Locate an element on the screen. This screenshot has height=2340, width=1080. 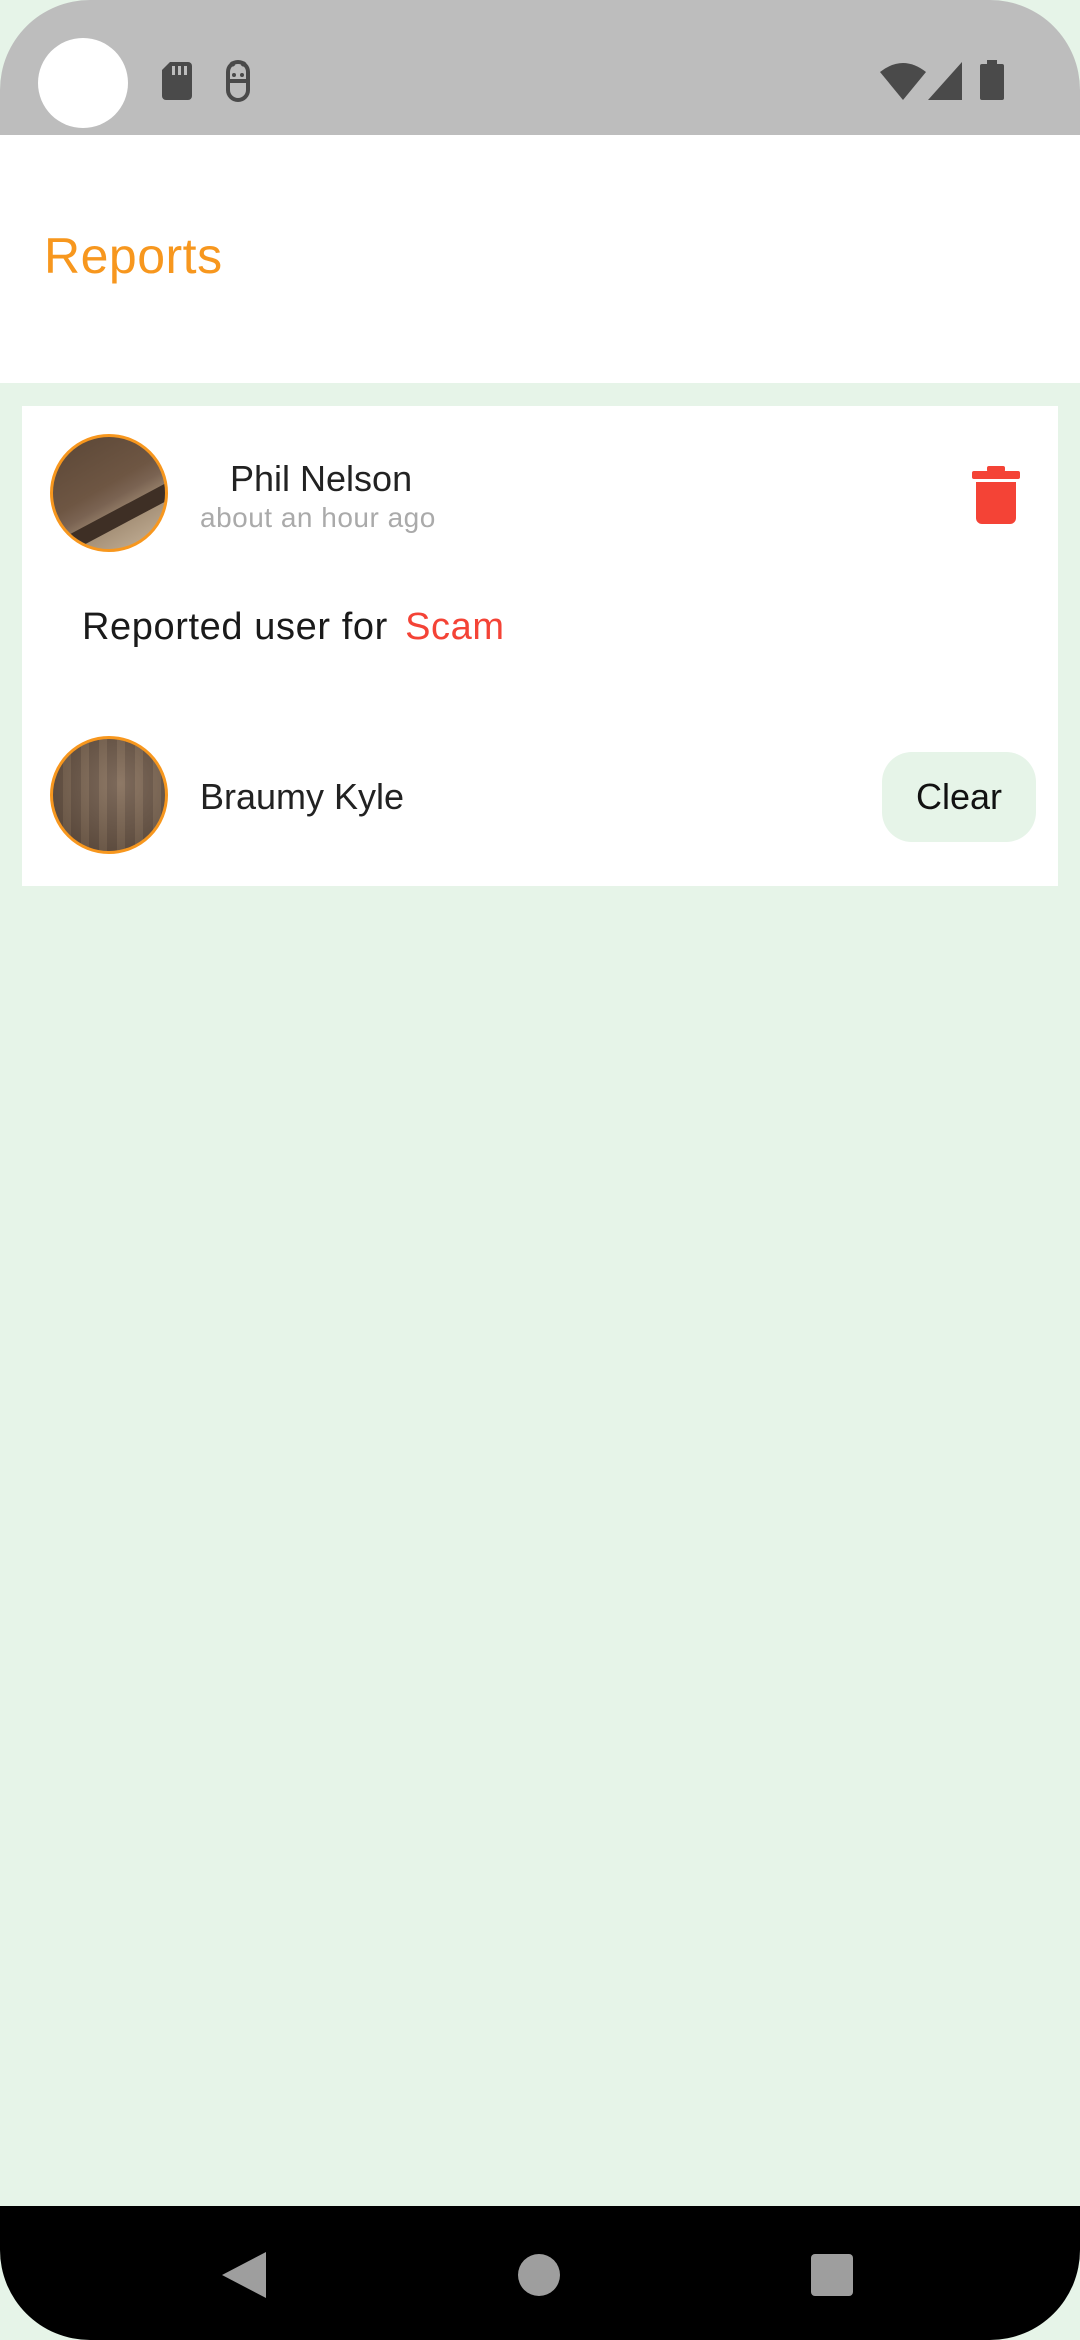
reporter-avatar is located at coordinates (109, 493).